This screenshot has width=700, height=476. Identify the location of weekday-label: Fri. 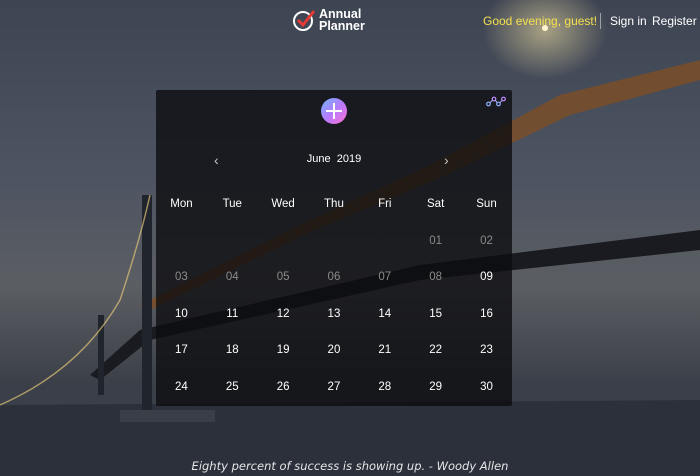
(385, 204).